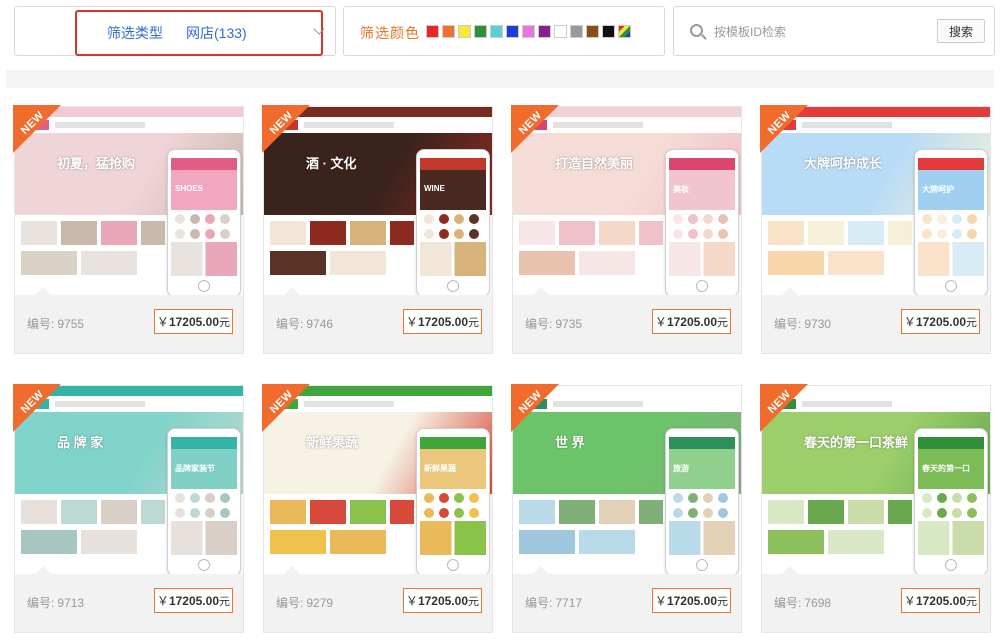  I want to click on template-card: NEW 酒 · 文化 WINE 编号: 9746 ￥17205.00元, so click(377, 229).